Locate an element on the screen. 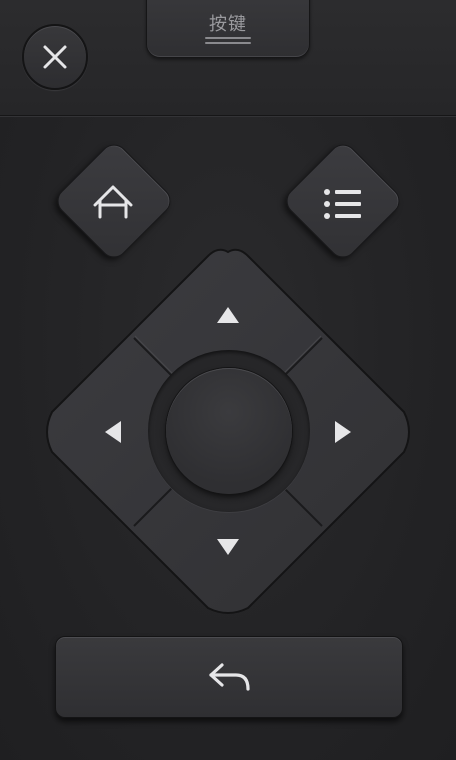 This screenshot has height=760, width=456. arrow-up-icon is located at coordinates (228, 315).